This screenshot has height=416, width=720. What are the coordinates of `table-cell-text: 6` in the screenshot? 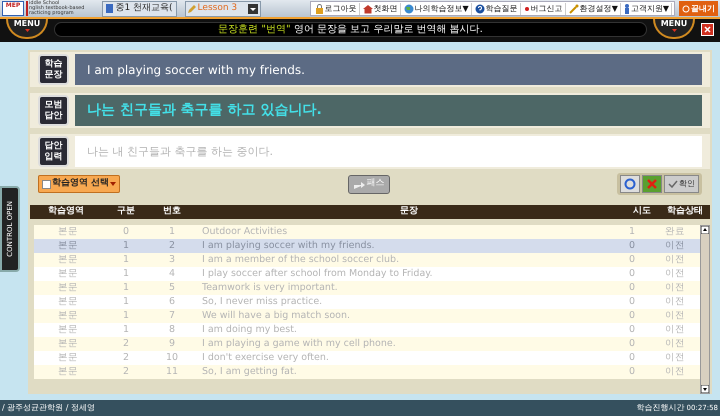 It's located at (172, 301).